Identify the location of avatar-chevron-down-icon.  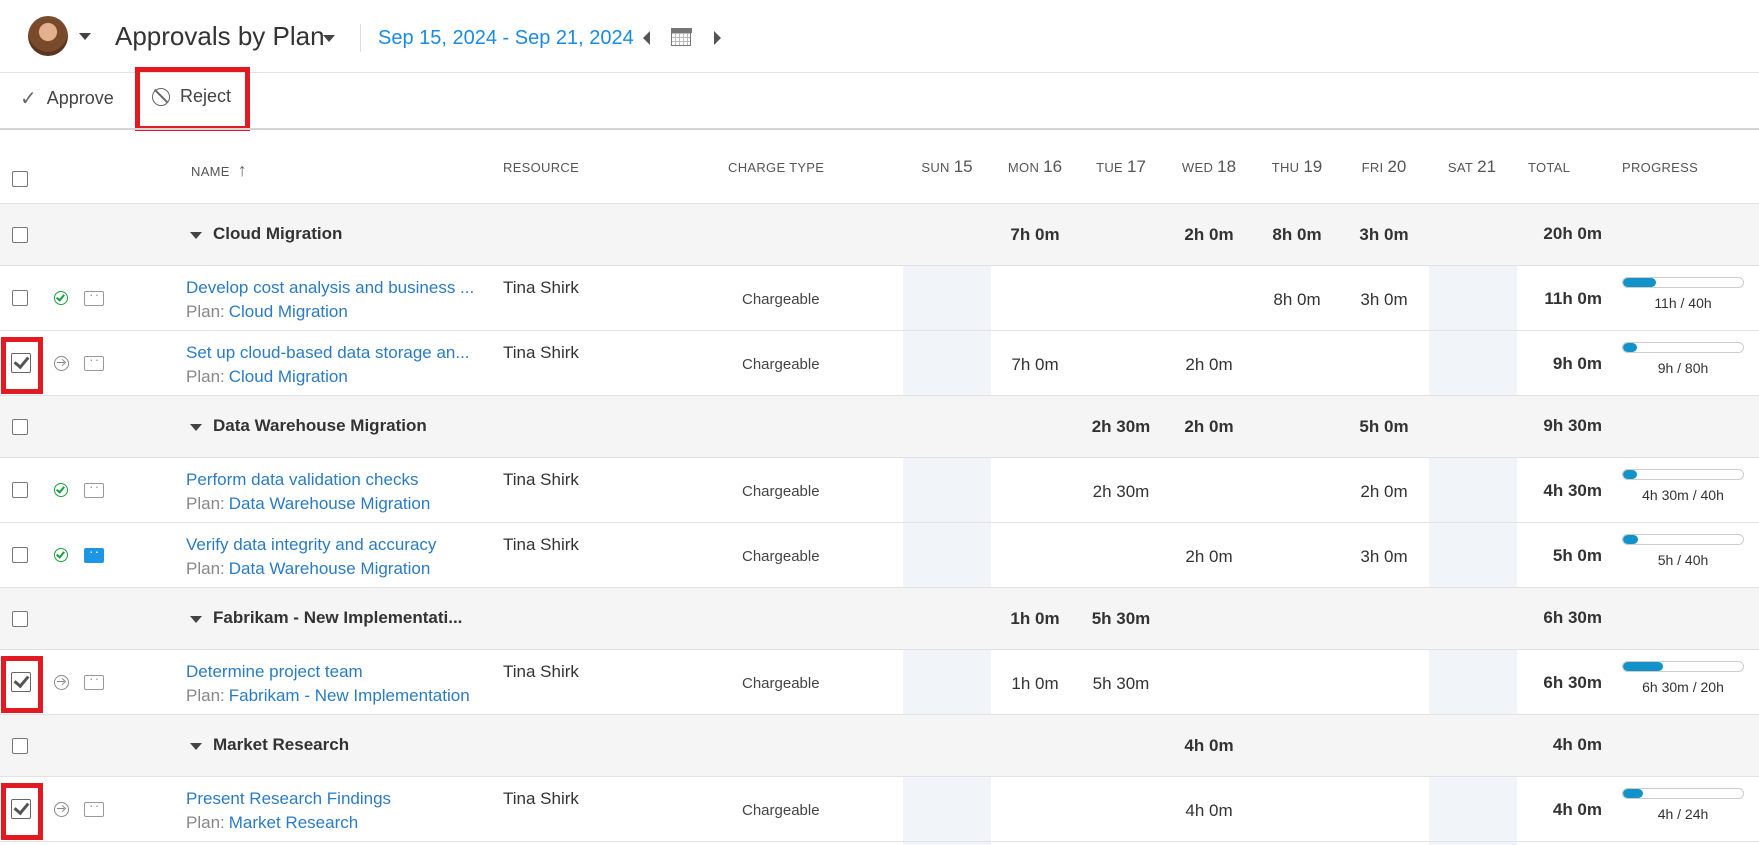
(85, 36).